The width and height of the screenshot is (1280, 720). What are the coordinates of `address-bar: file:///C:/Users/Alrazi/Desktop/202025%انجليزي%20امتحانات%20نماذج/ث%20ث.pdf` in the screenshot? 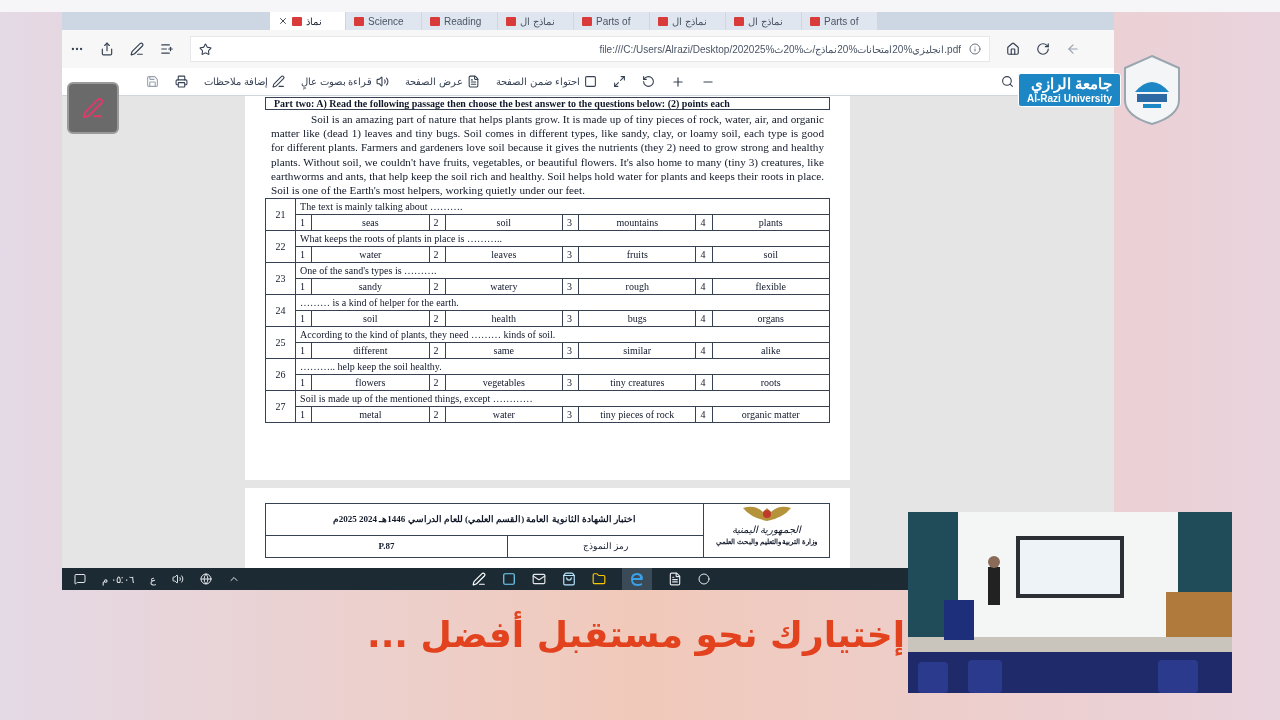 It's located at (590, 49).